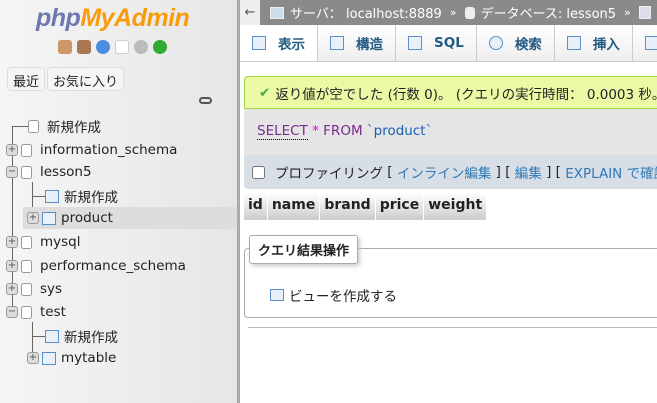 The image size is (657, 403). Describe the element at coordinates (291, 45) in the screenshot. I see `tab-label: 表示` at that location.